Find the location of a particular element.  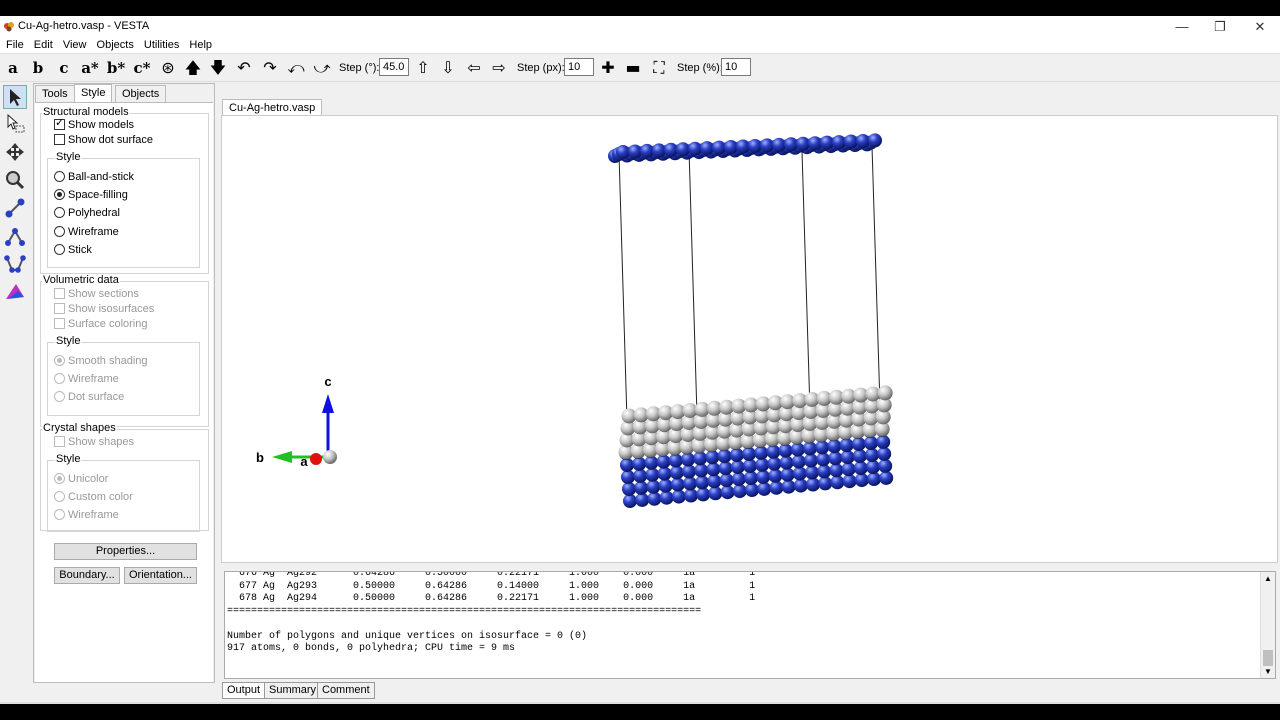

angle-tool-icon is located at coordinates (15, 237).